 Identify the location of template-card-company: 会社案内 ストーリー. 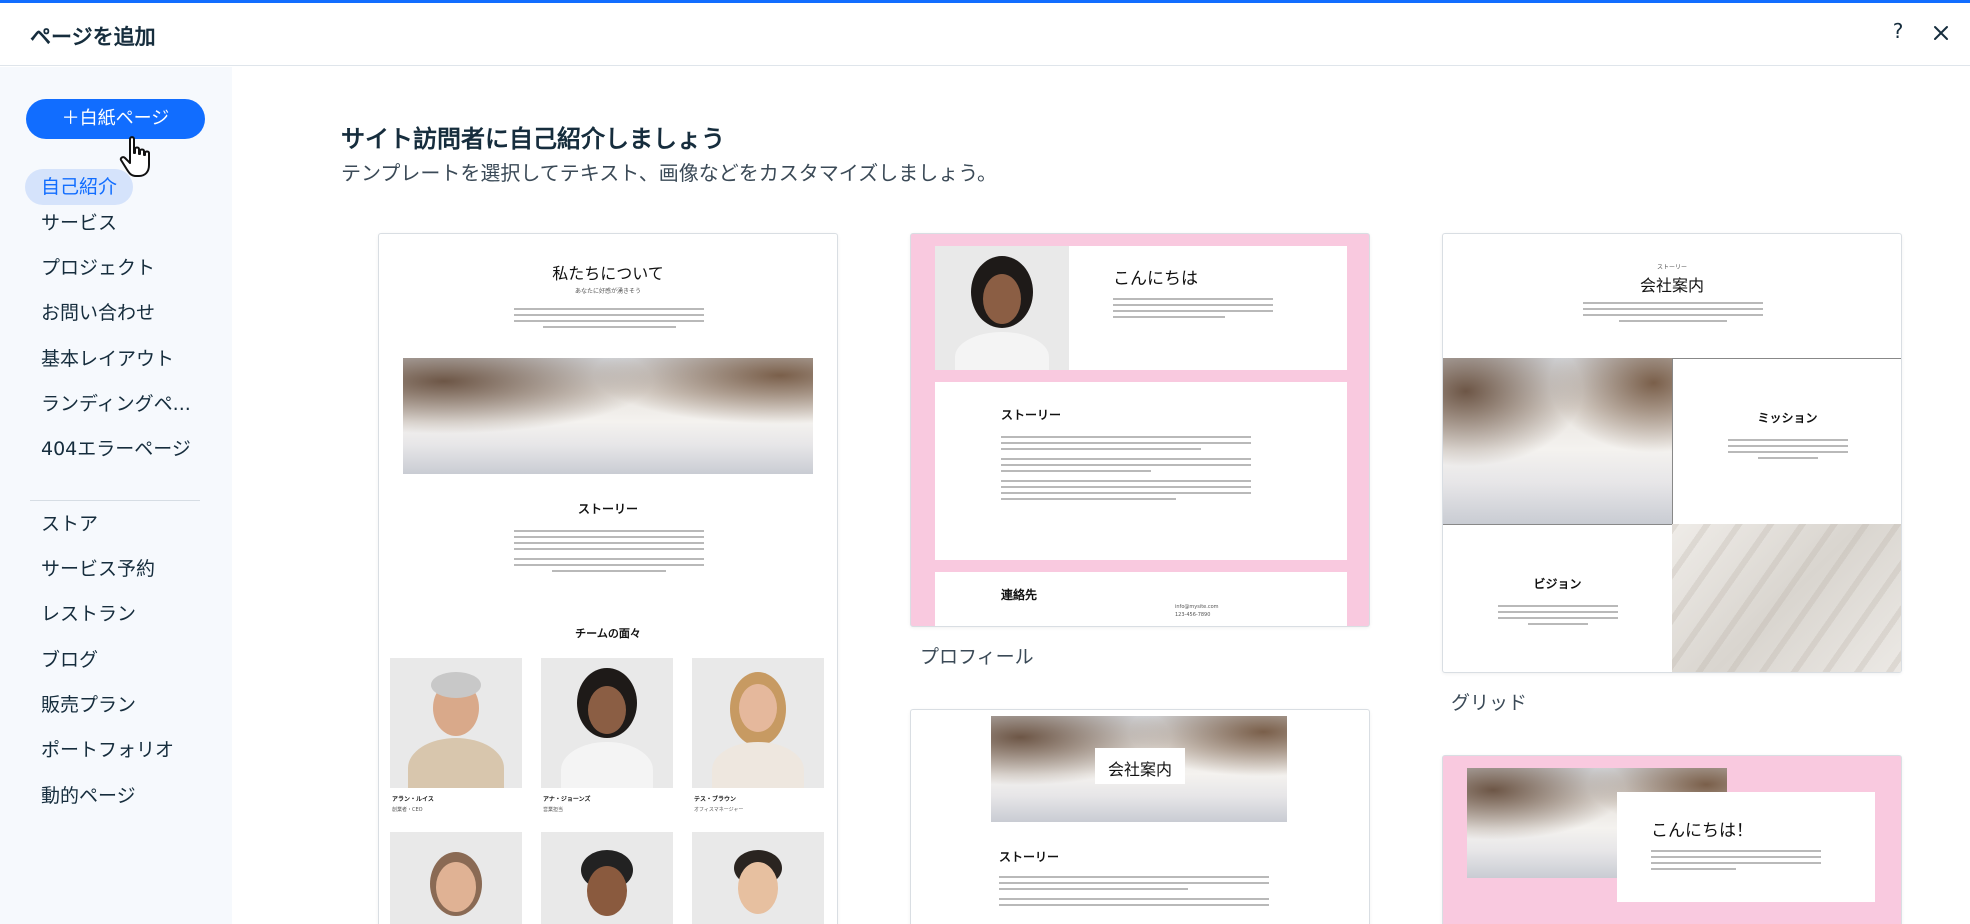
(1140, 816).